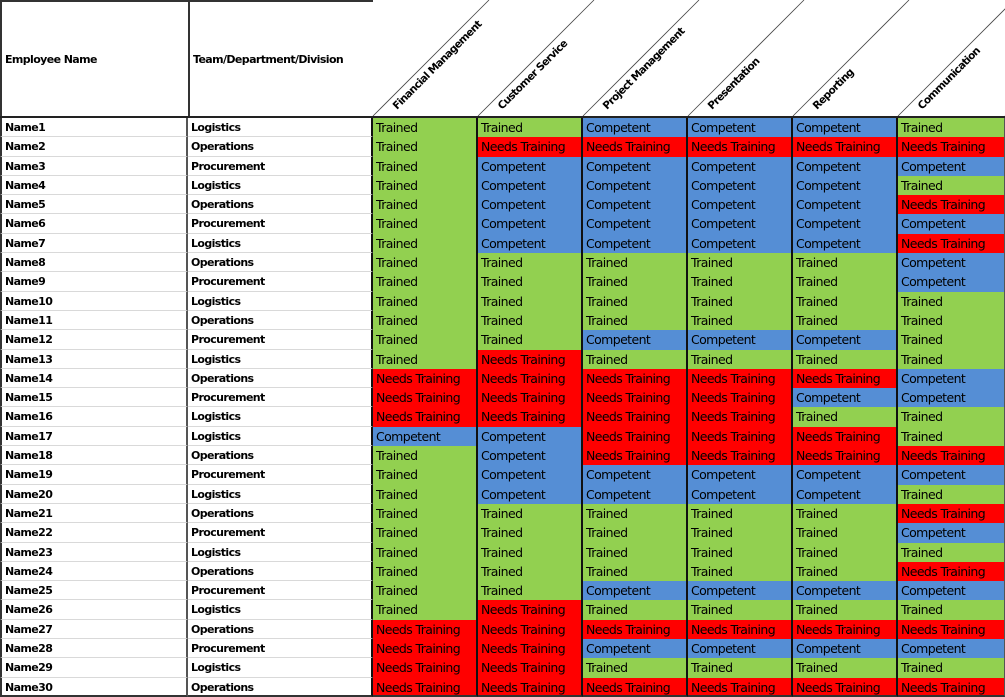 Image resolution: width=1005 pixels, height=697 pixels. I want to click on employee-name-cell: Name27, so click(94, 629).